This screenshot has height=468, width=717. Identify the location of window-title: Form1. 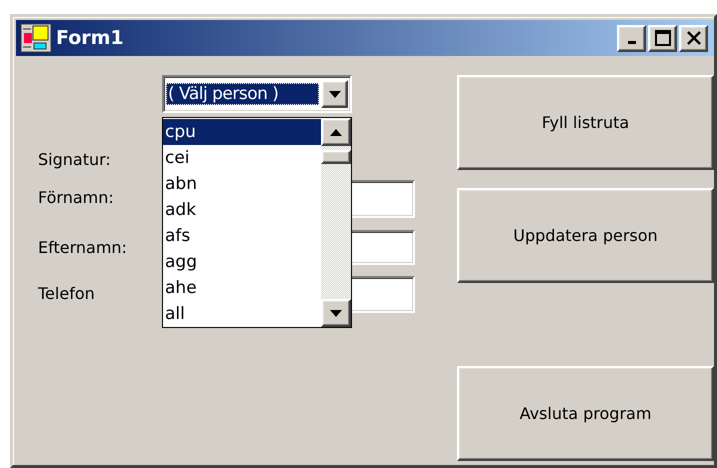
(90, 38).